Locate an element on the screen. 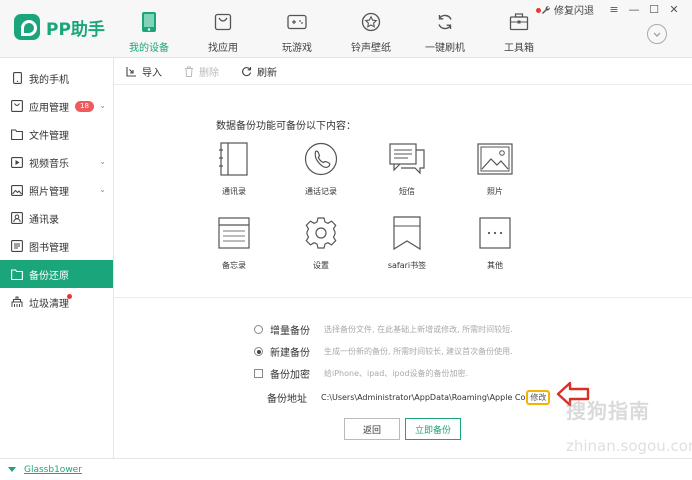 Image resolution: width=692 pixels, height=480 pixels. encrypt-backup-option: 备份加密 给iPhone、ipad、ipod设备的备份加密. is located at coordinates (361, 373).